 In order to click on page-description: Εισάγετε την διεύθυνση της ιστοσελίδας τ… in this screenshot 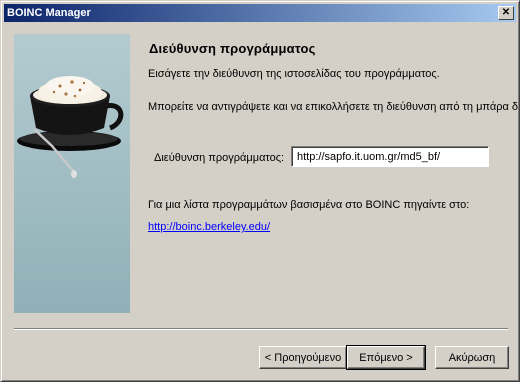, I will do `click(294, 74)`.